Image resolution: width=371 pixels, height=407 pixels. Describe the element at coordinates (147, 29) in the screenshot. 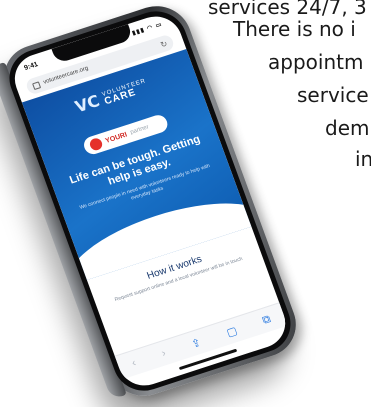

I see `signal-battery-icon: ▮▮▮ ◠ ▭` at that location.